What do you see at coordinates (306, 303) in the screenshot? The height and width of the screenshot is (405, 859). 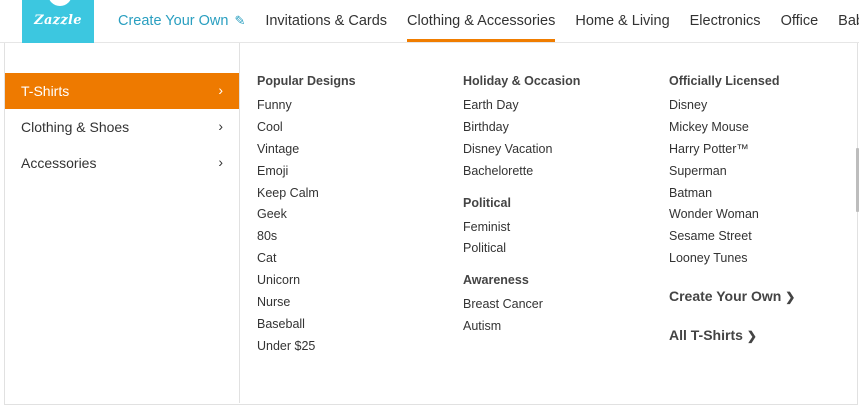 I see `menu-link: Nurse` at bounding box center [306, 303].